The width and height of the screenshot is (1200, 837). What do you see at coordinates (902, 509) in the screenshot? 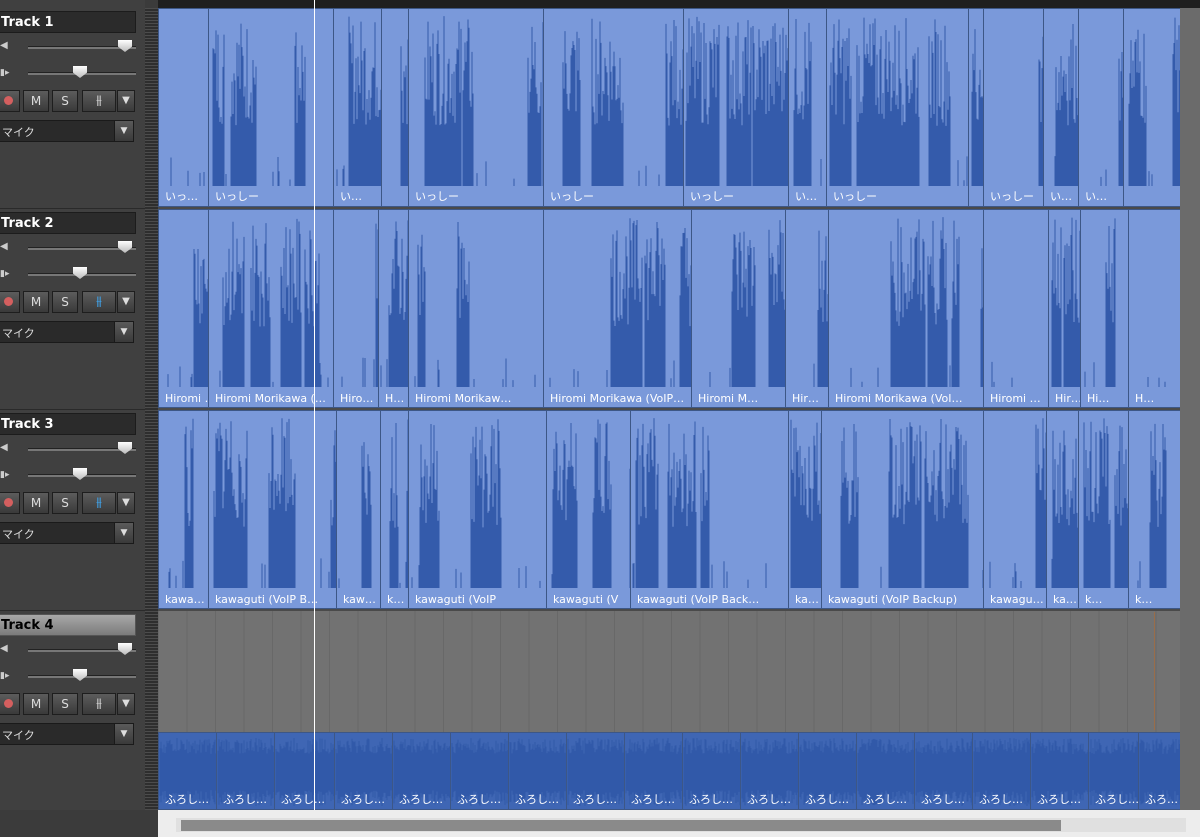
I see `audio-clip: kawaguti (VoIP Backup)` at bounding box center [902, 509].